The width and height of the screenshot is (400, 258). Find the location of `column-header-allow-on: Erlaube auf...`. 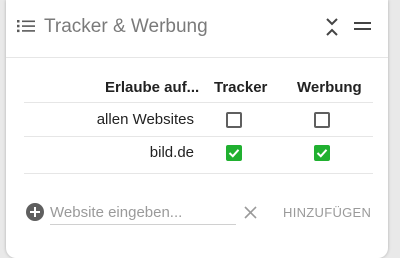

column-header-allow-on: Erlaube auf... is located at coordinates (152, 87).